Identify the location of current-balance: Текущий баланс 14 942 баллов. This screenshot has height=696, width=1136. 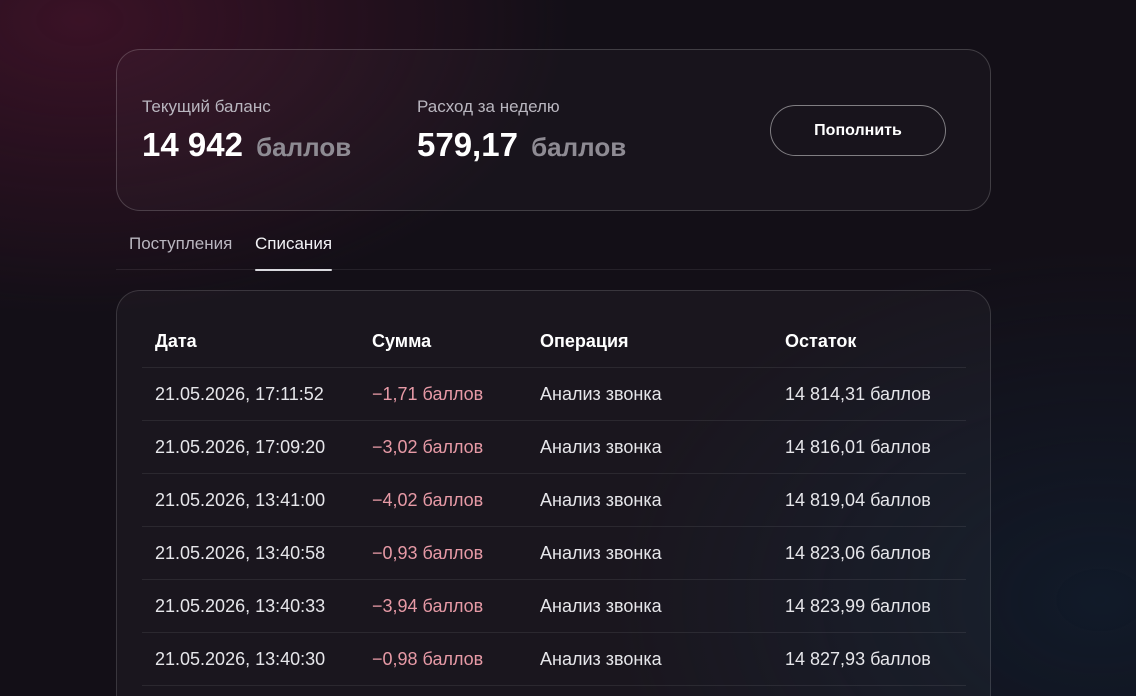
(246, 132).